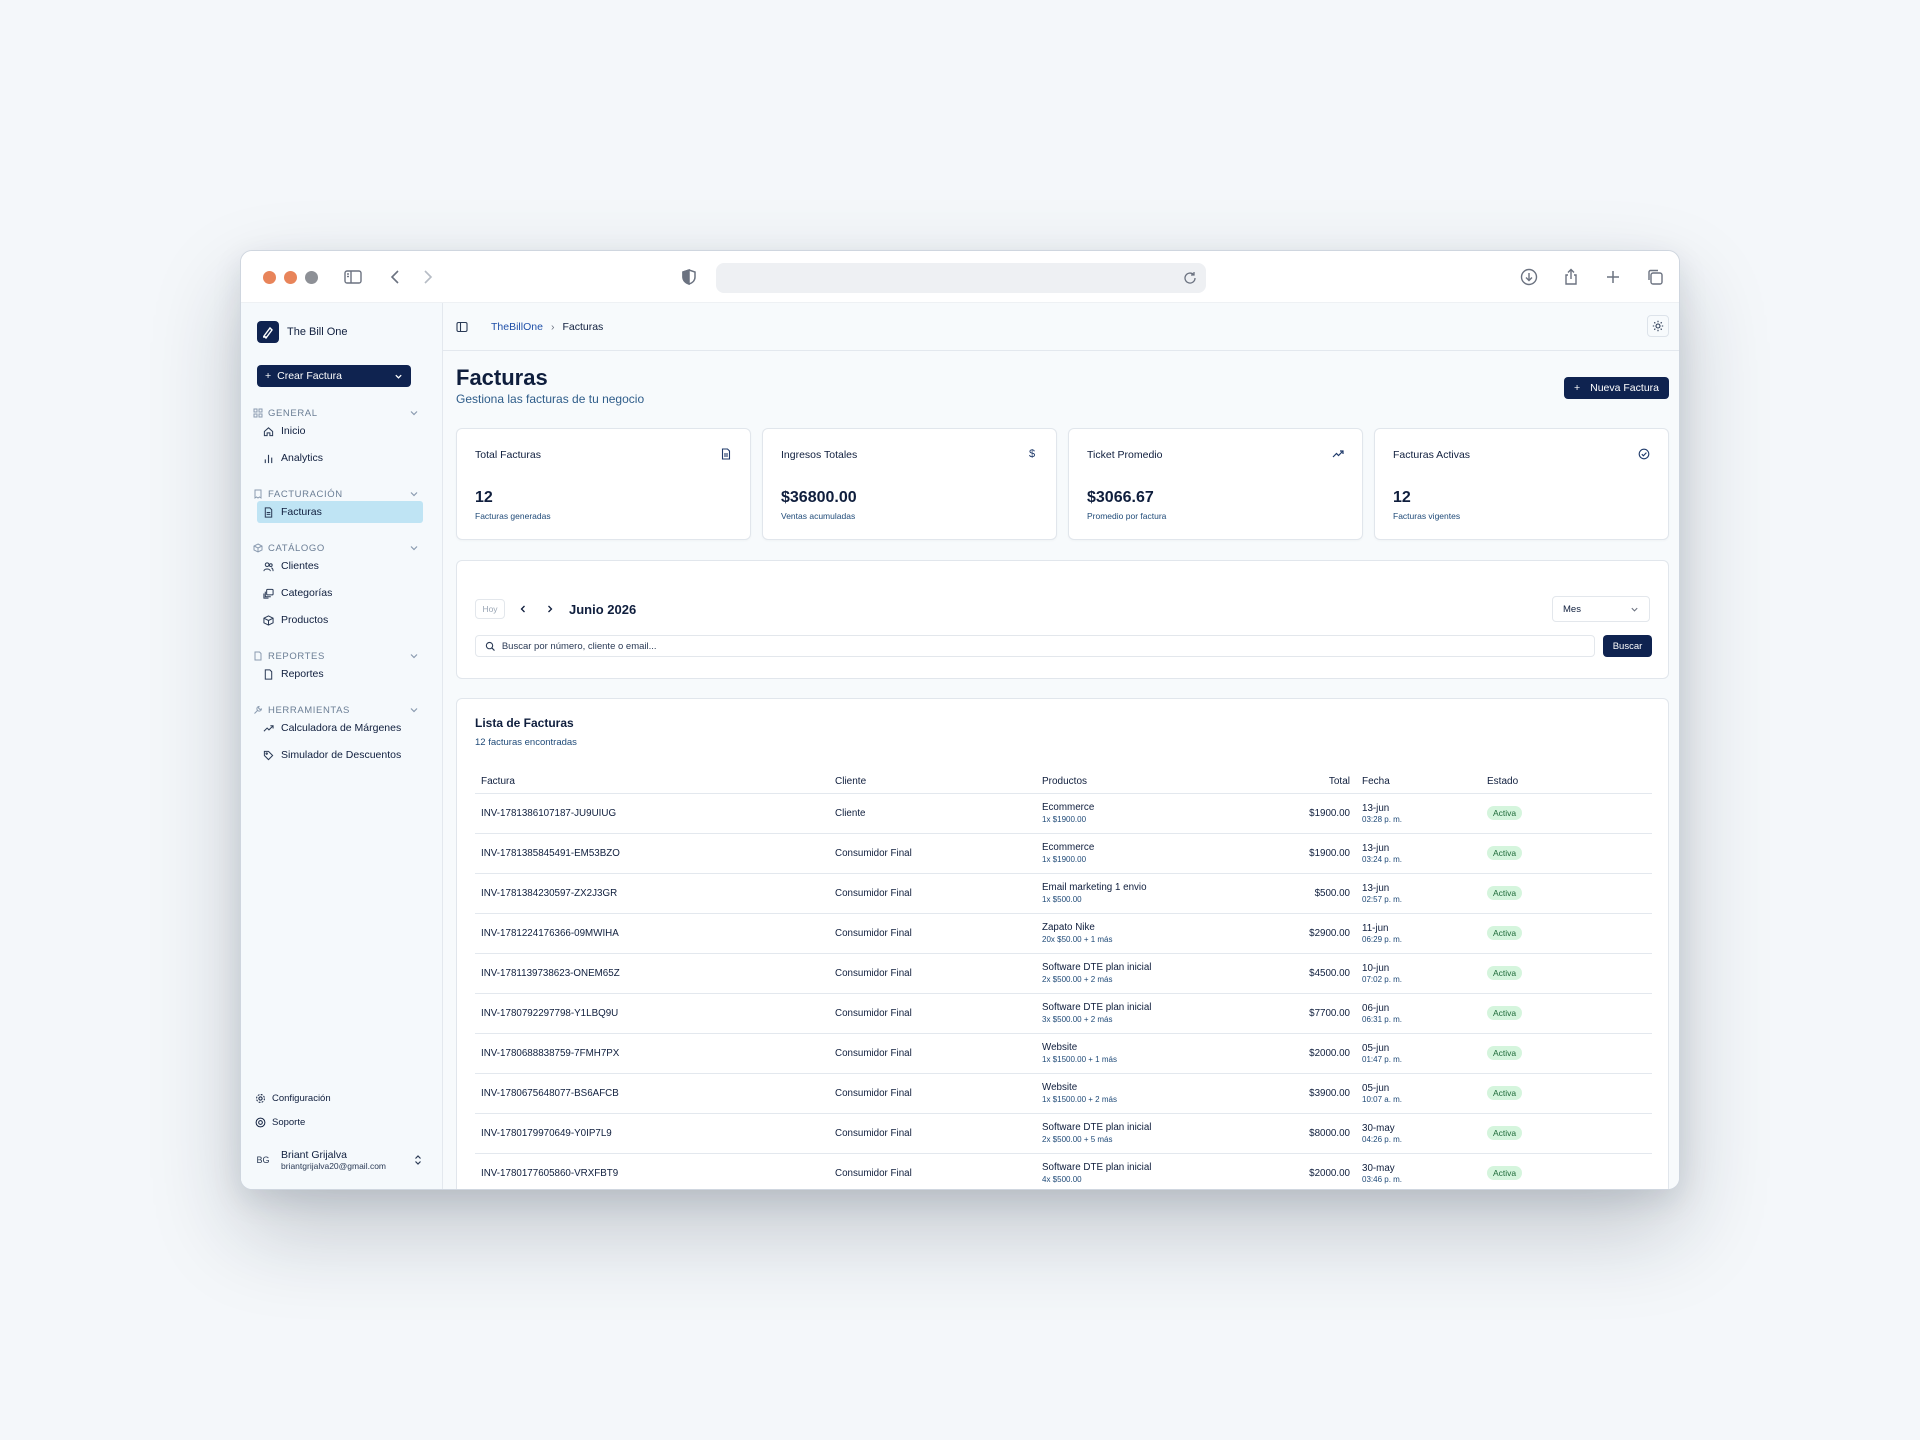 The width and height of the screenshot is (1920, 1440). I want to click on invoice-total: $500.00, so click(1296, 893).